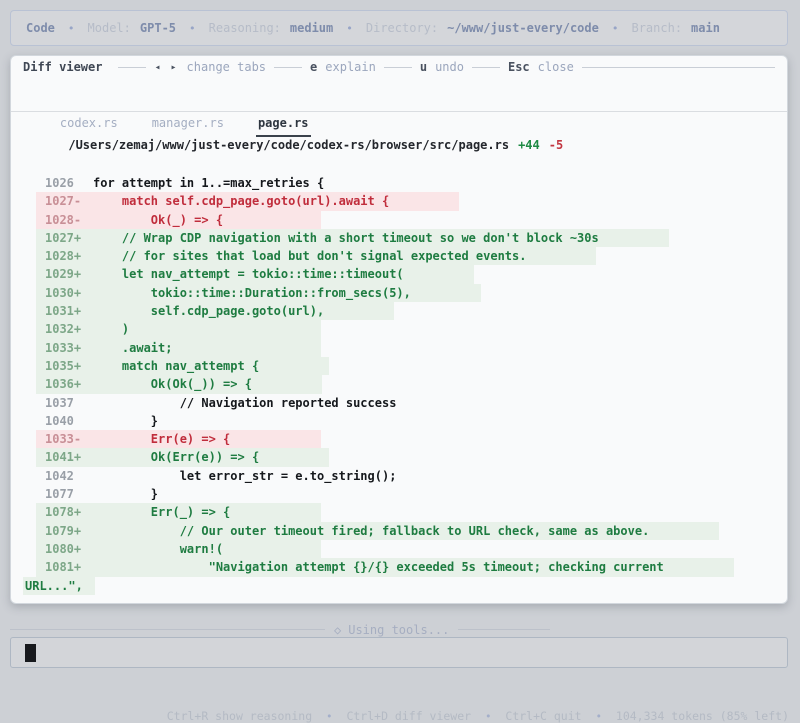 The width and height of the screenshot is (800, 723). I want to click on line-number: 1037, so click(59, 402).